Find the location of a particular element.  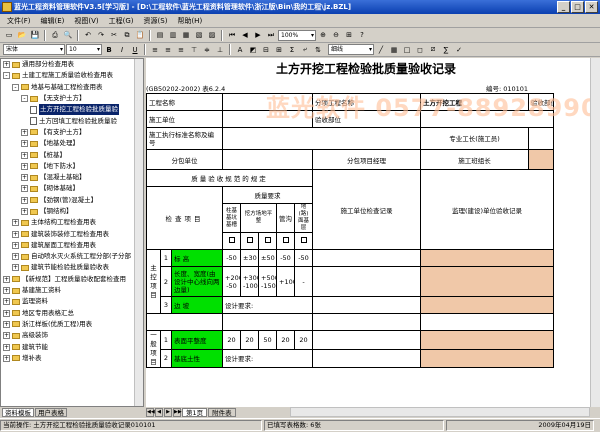

tree-item: + 【地下防水】 is located at coordinates (72, 166).